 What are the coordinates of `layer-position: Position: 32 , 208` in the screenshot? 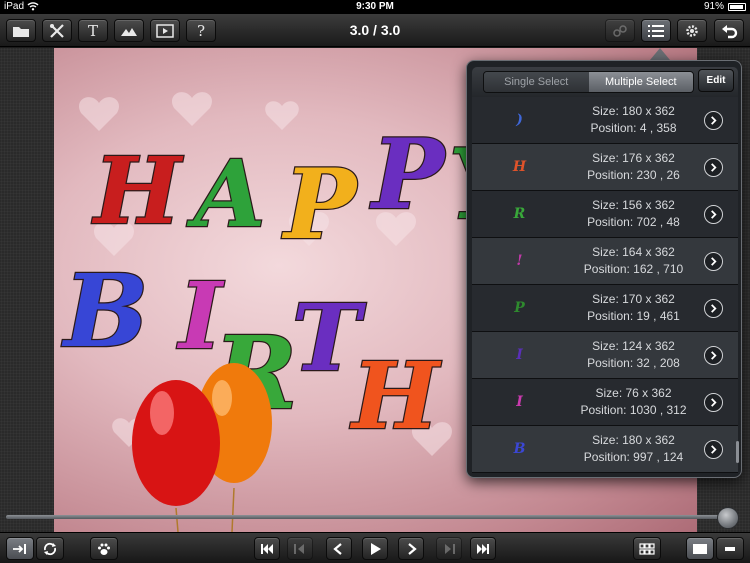 It's located at (633, 363).